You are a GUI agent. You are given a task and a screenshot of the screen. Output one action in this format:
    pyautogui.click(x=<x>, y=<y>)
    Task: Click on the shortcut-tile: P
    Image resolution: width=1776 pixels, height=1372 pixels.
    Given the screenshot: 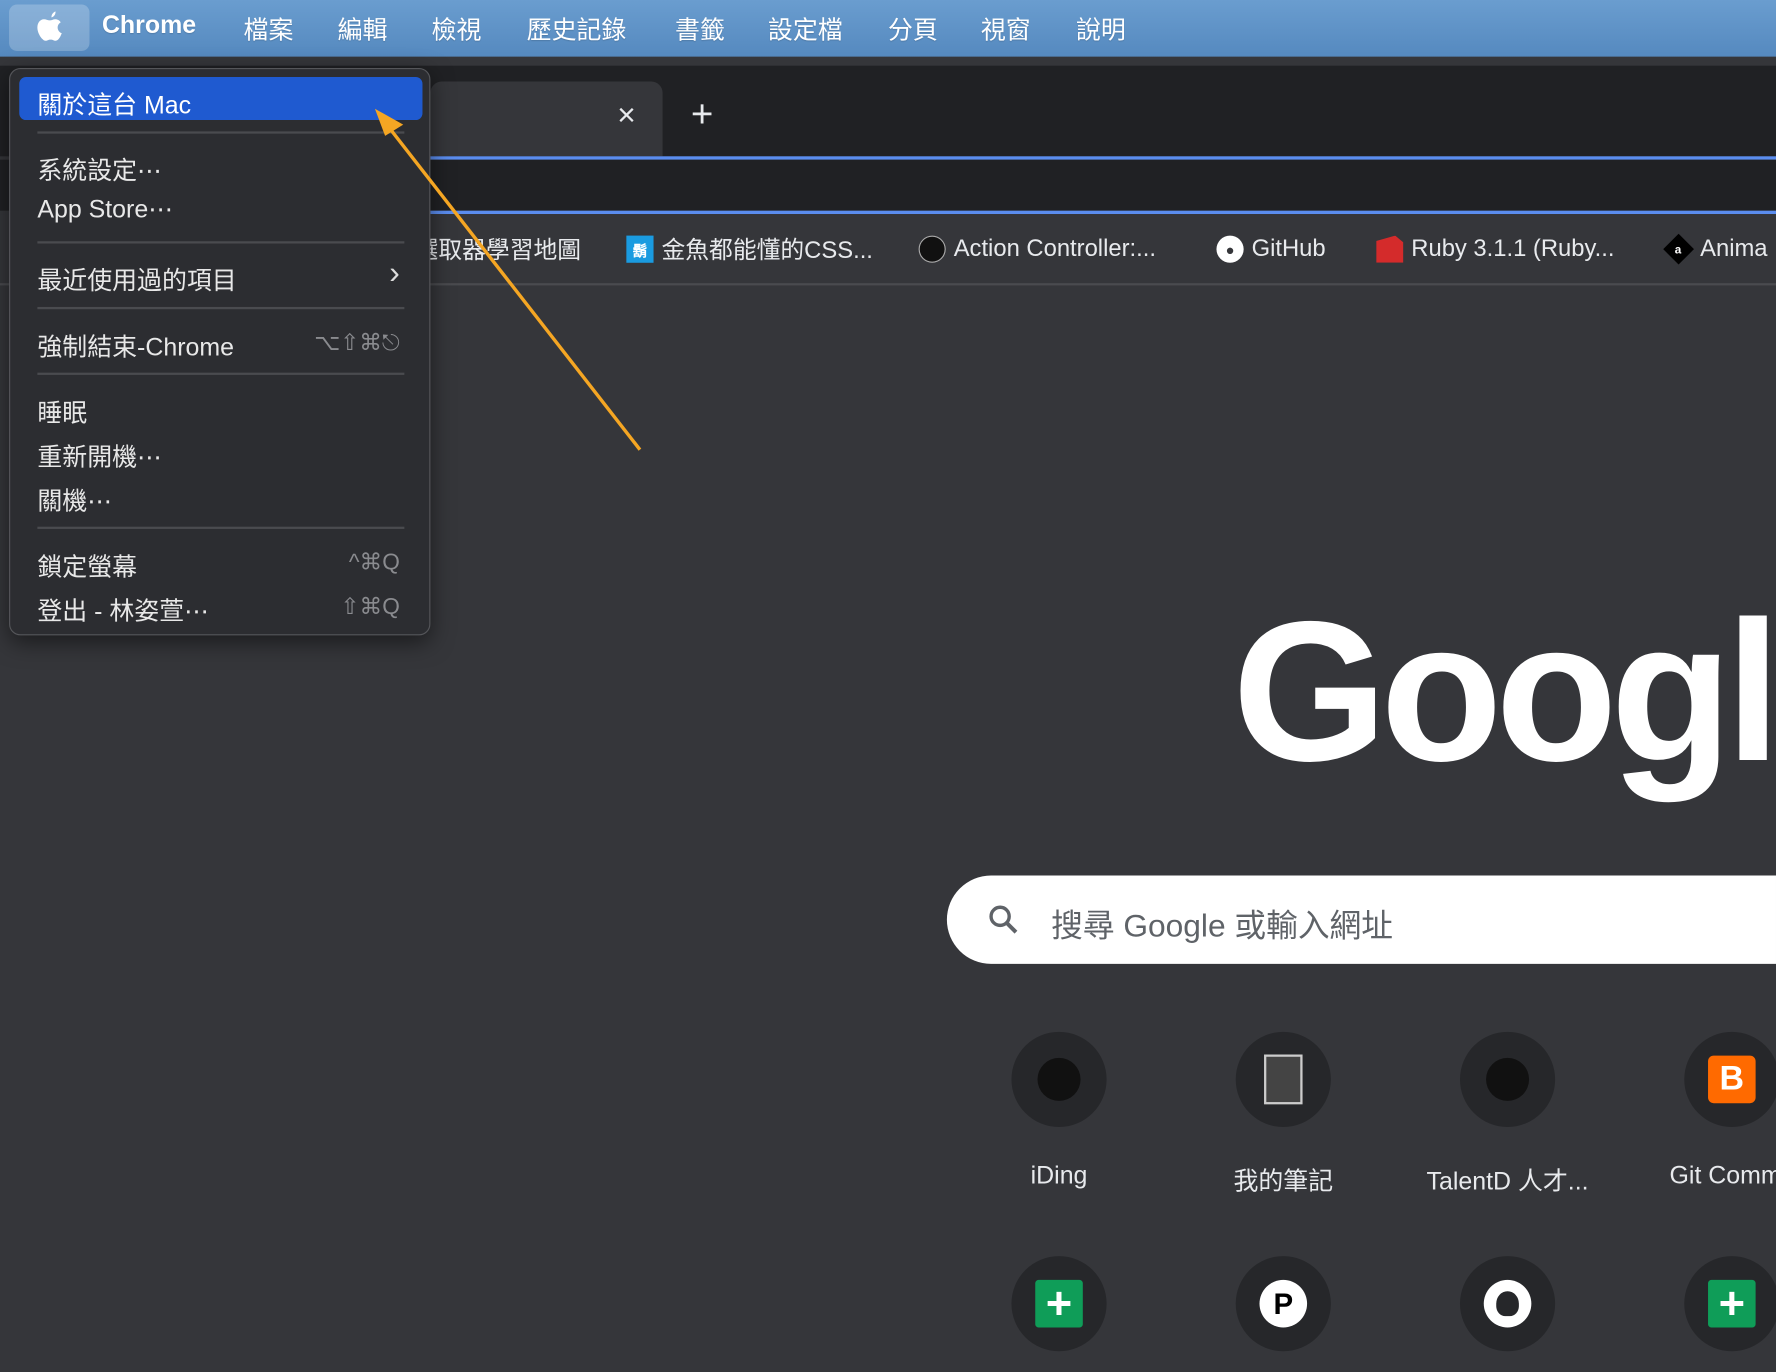 What is the action you would take?
    pyautogui.click(x=1283, y=1304)
    